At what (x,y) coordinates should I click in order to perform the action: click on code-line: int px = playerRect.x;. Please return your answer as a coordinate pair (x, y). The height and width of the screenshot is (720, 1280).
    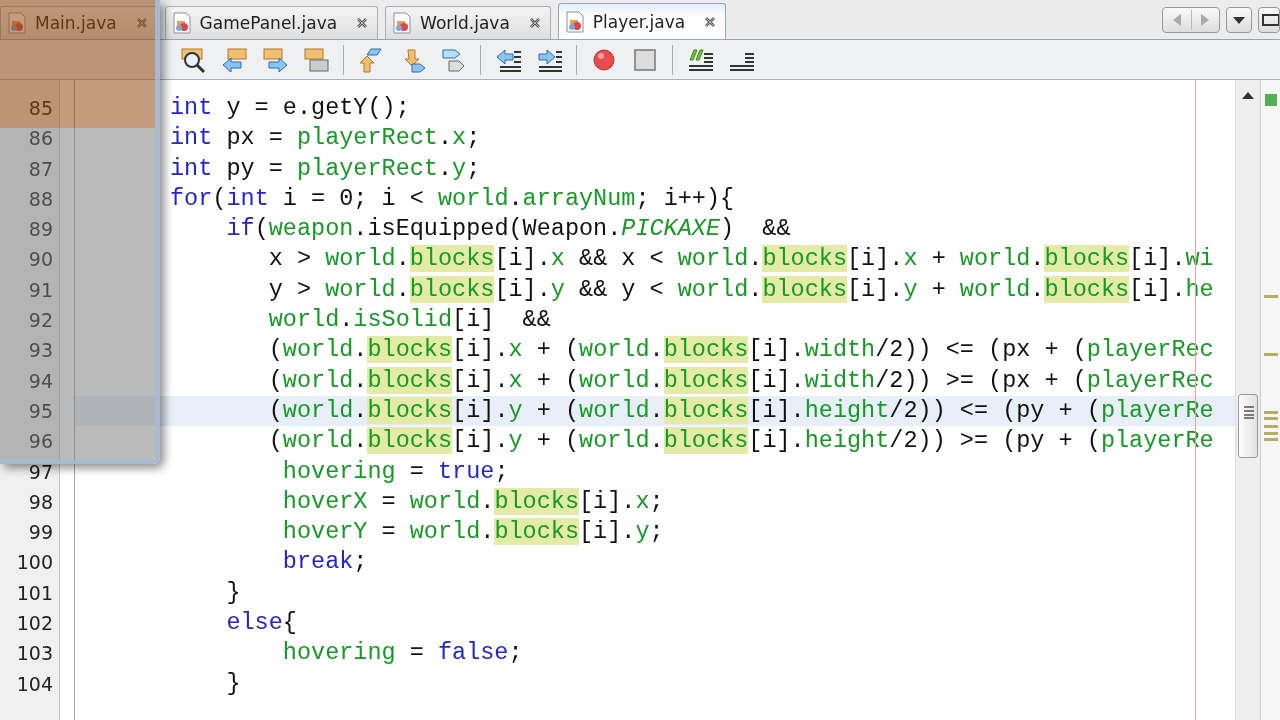
    Looking at the image, I should click on (325, 138).